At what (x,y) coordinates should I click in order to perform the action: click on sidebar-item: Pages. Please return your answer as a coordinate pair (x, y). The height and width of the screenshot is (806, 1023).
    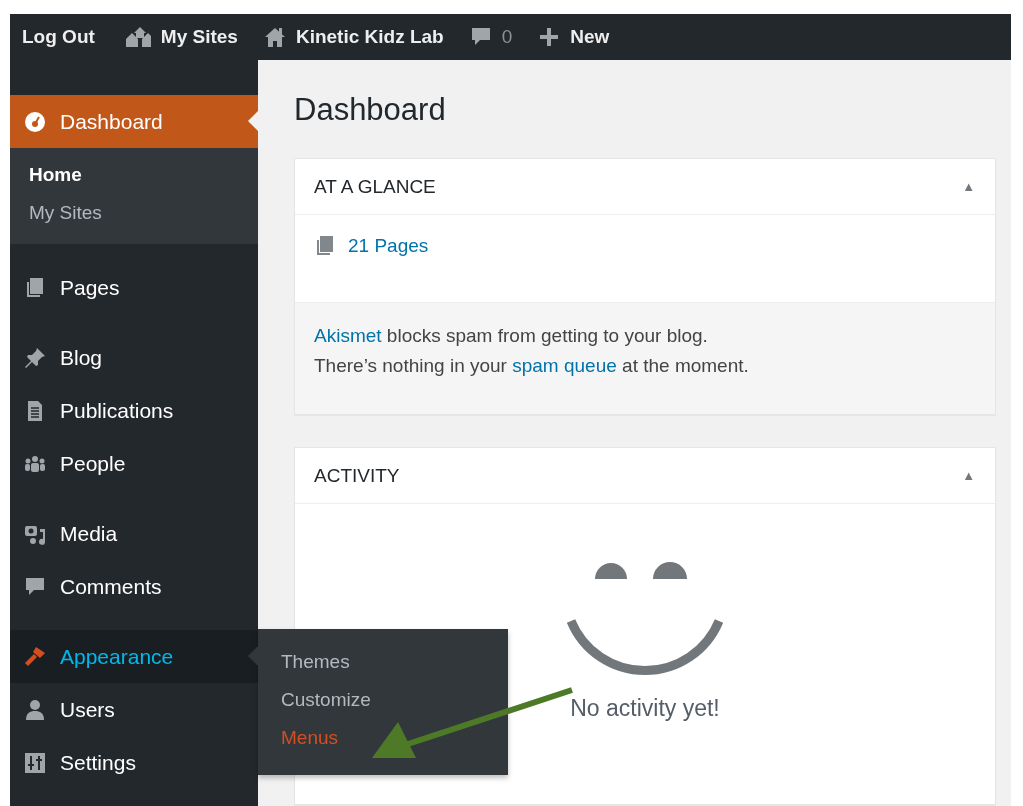
    Looking at the image, I should click on (134, 287).